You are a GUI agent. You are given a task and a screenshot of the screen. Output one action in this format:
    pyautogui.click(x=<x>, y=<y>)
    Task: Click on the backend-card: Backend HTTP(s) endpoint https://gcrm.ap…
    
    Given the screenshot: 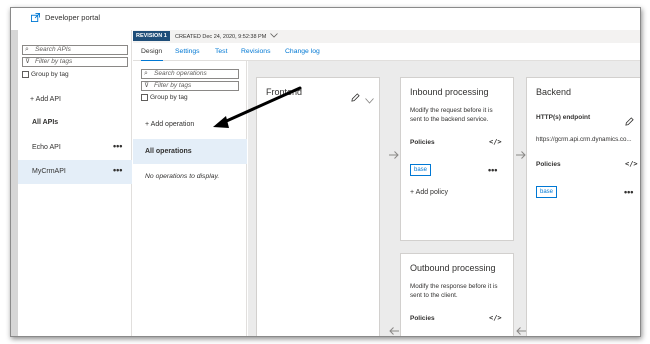 What is the action you would take?
    pyautogui.click(x=583, y=206)
    